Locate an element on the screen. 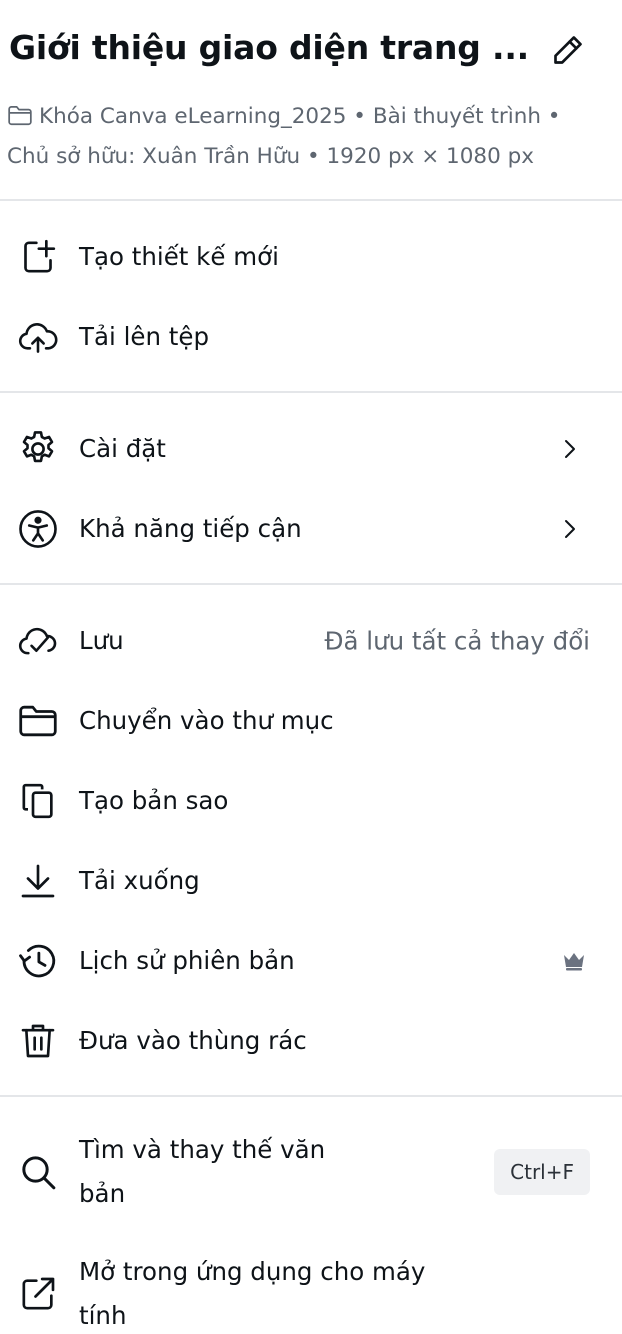 The height and width of the screenshot is (1334, 622). pencil-icon is located at coordinates (568, 50).